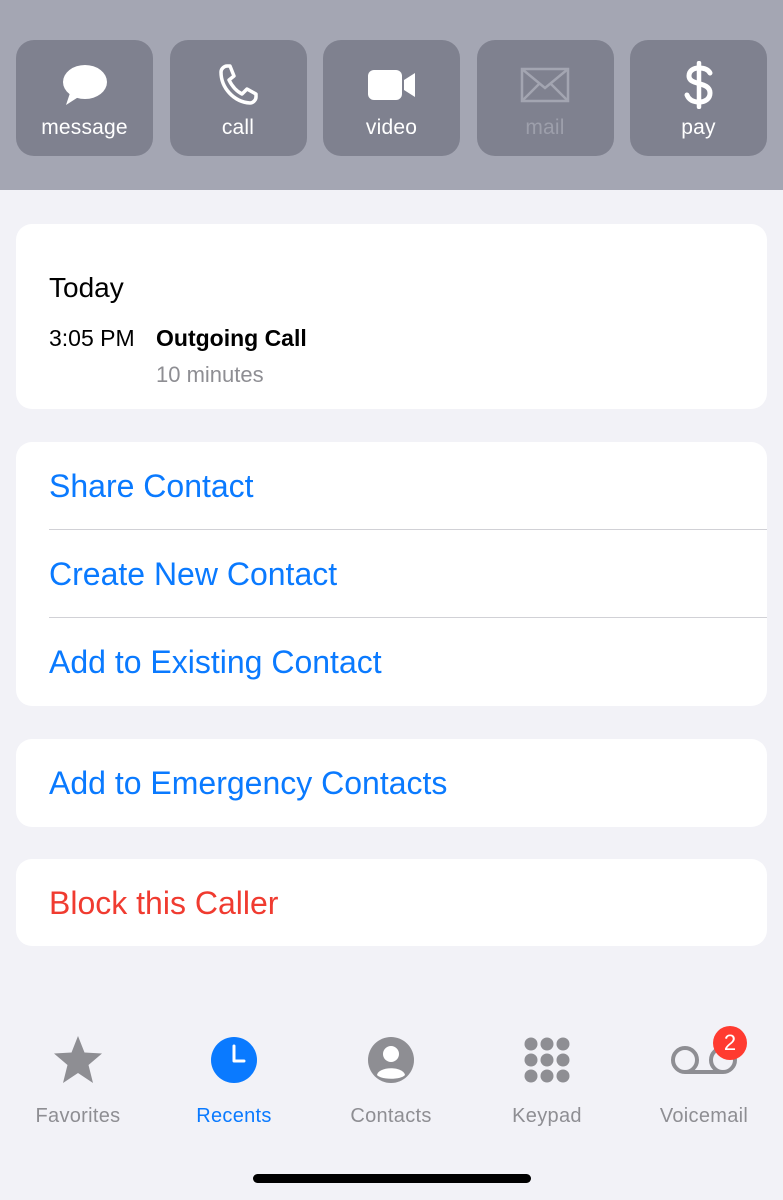 This screenshot has height=1200, width=783. I want to click on call-button: call, so click(238, 98).